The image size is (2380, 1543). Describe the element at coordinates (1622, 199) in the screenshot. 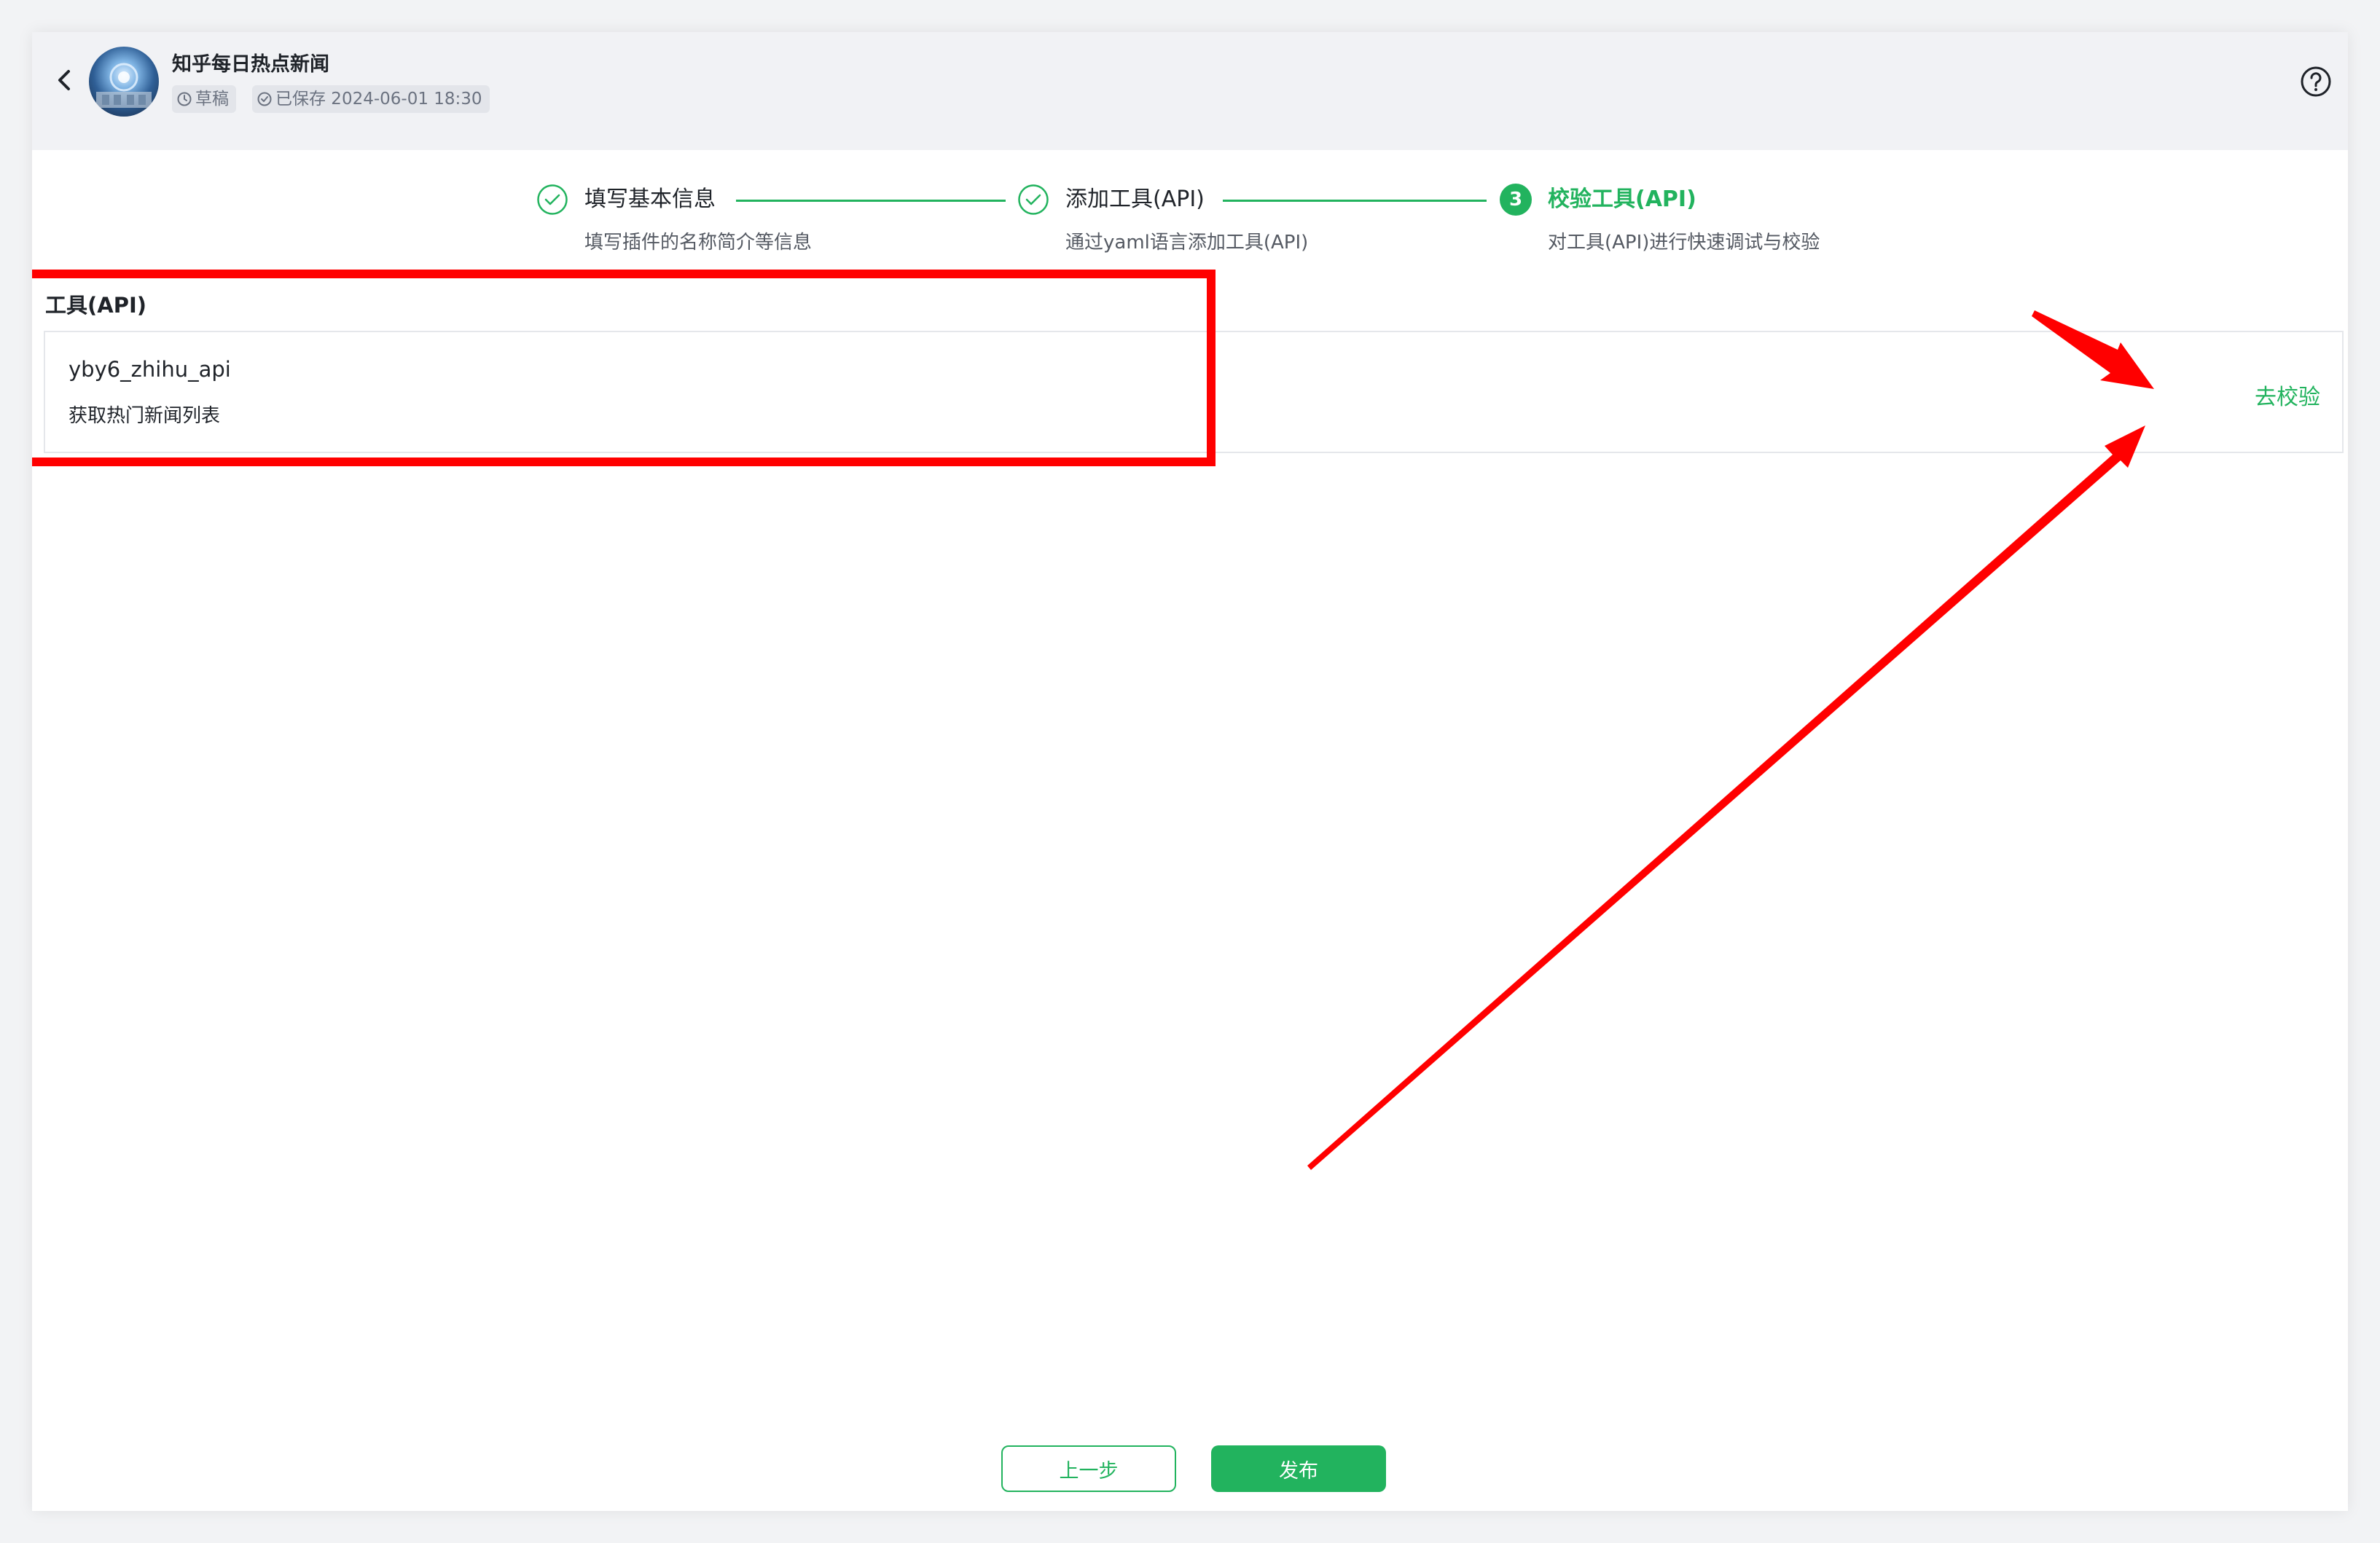

I see `step-3-title: 校验工具(API)` at that location.